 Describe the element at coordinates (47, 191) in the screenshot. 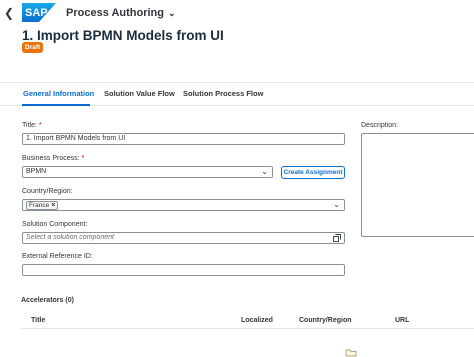

I see `country-region-label: Country/Region:` at that location.